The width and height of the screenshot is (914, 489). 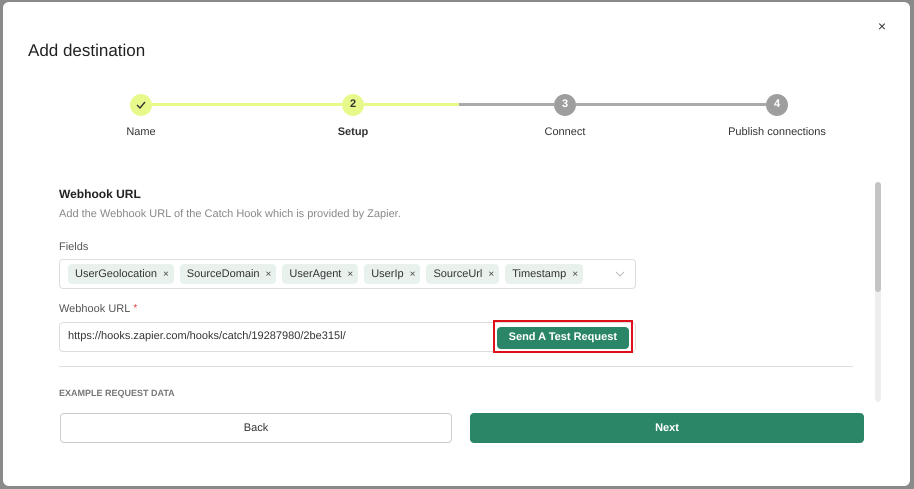 What do you see at coordinates (777, 132) in the screenshot?
I see `step-label: Publish connections` at bounding box center [777, 132].